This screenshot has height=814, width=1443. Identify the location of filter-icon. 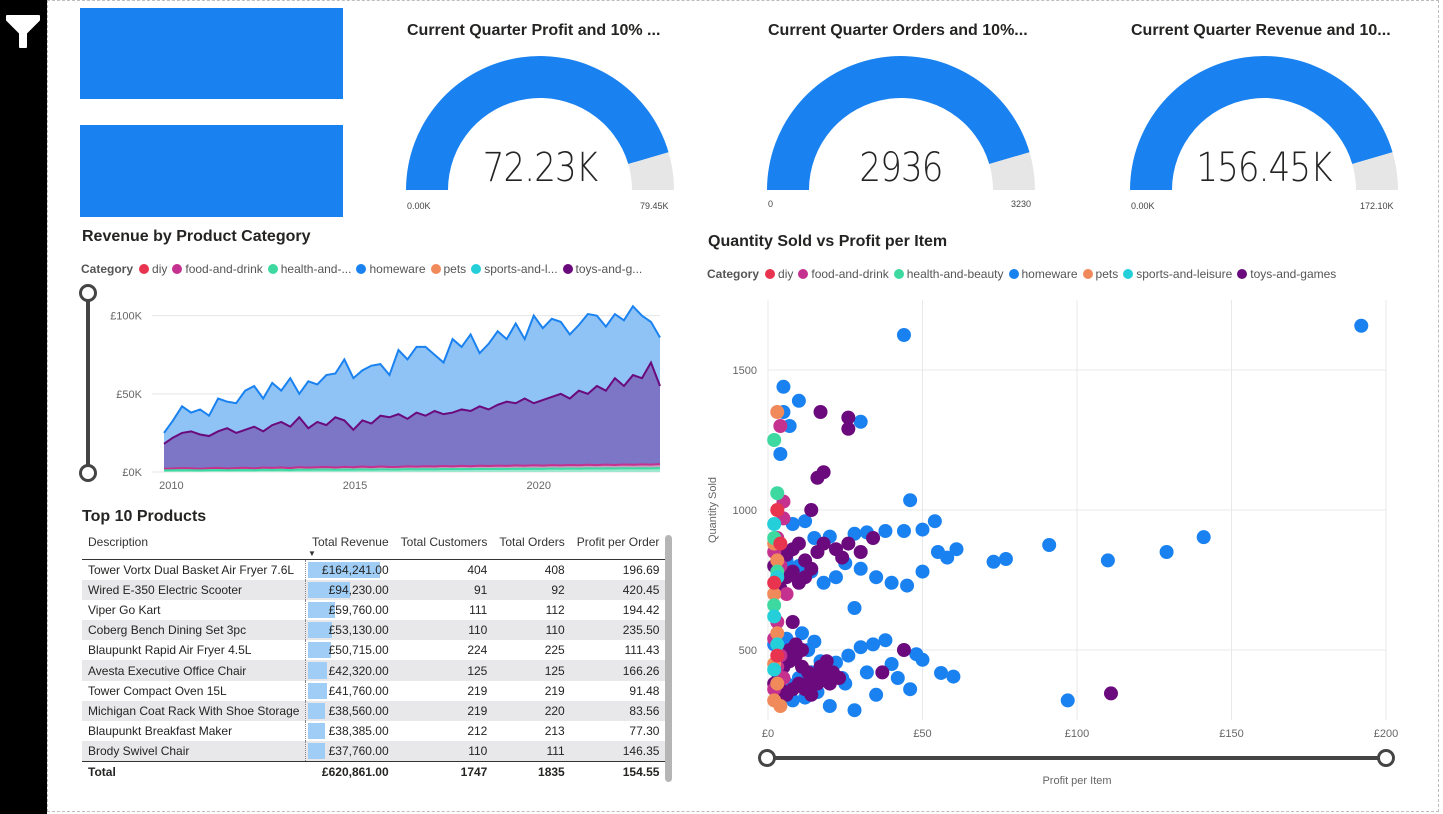
(23, 32).